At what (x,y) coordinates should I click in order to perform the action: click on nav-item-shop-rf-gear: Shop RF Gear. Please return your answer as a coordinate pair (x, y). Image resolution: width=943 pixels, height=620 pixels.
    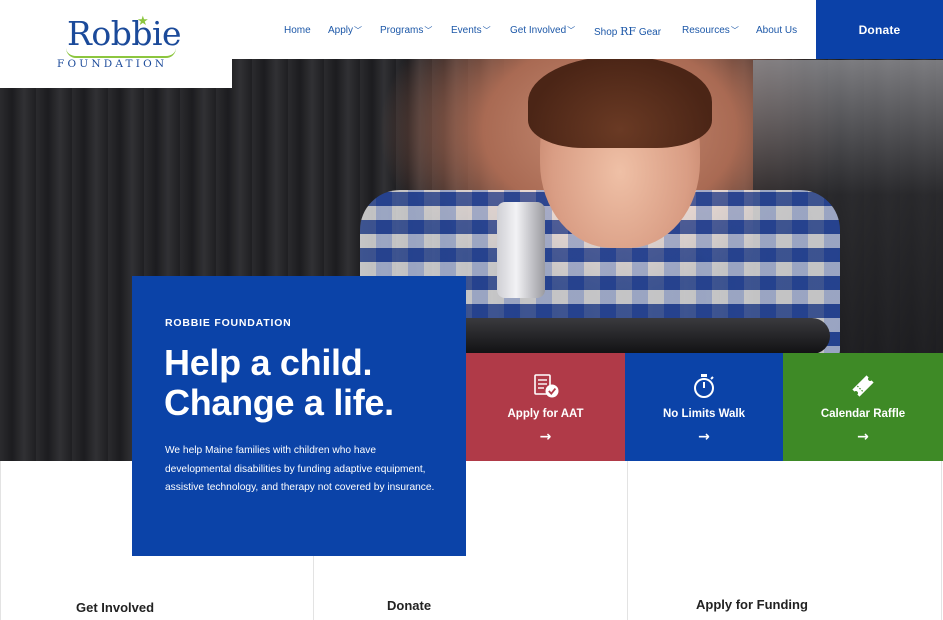
    Looking at the image, I should click on (627, 31).